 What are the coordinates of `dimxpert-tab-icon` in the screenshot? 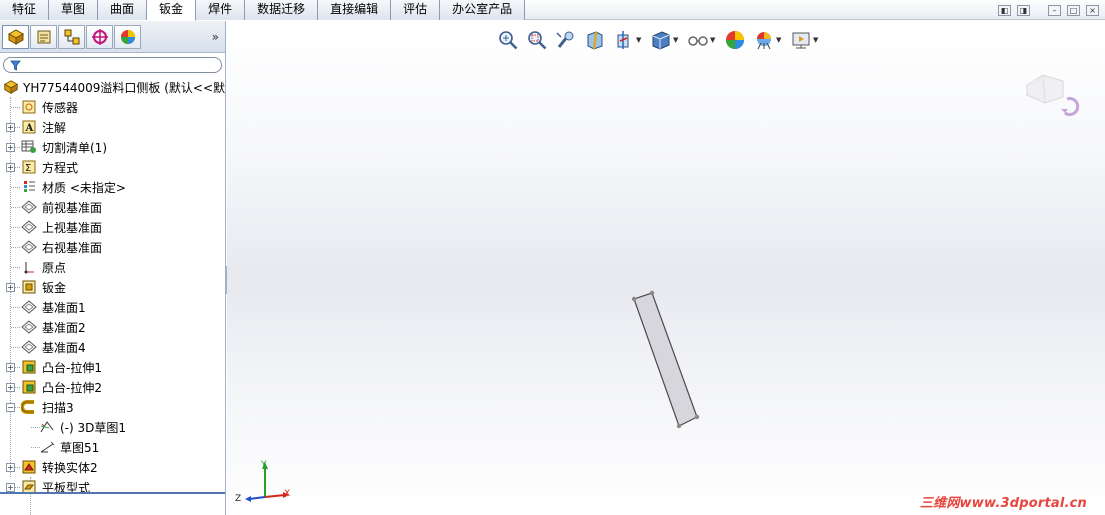 It's located at (99, 36).